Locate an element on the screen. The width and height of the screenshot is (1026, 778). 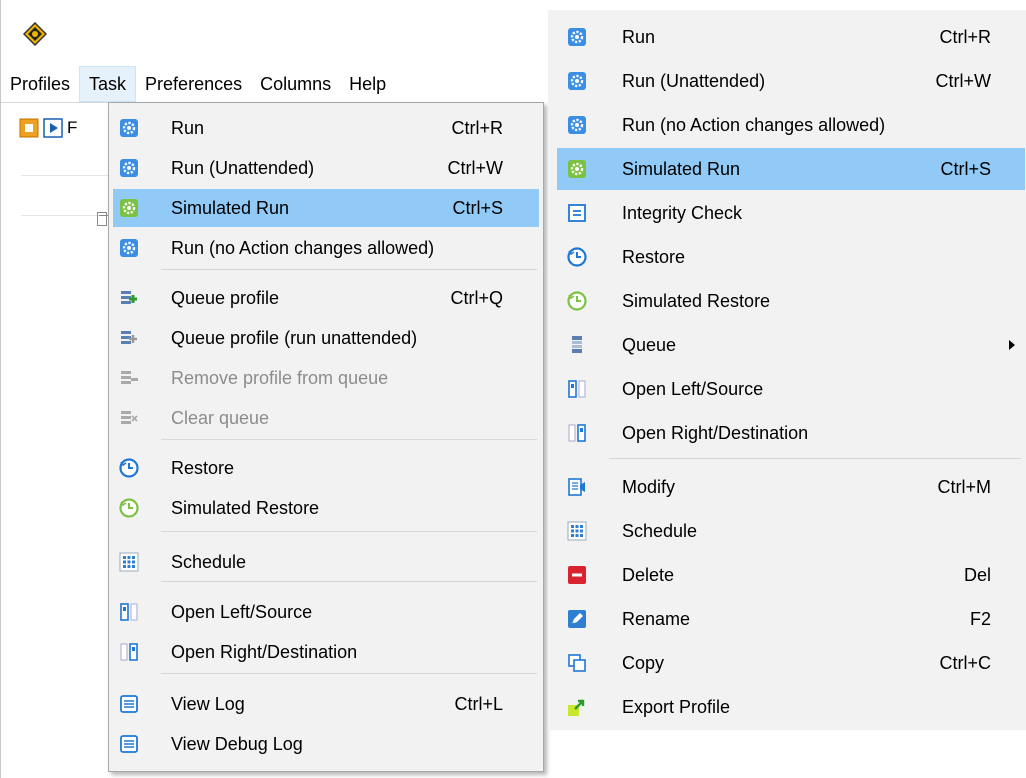
context-menu-item-delete: Delete Del is located at coordinates (791, 575).